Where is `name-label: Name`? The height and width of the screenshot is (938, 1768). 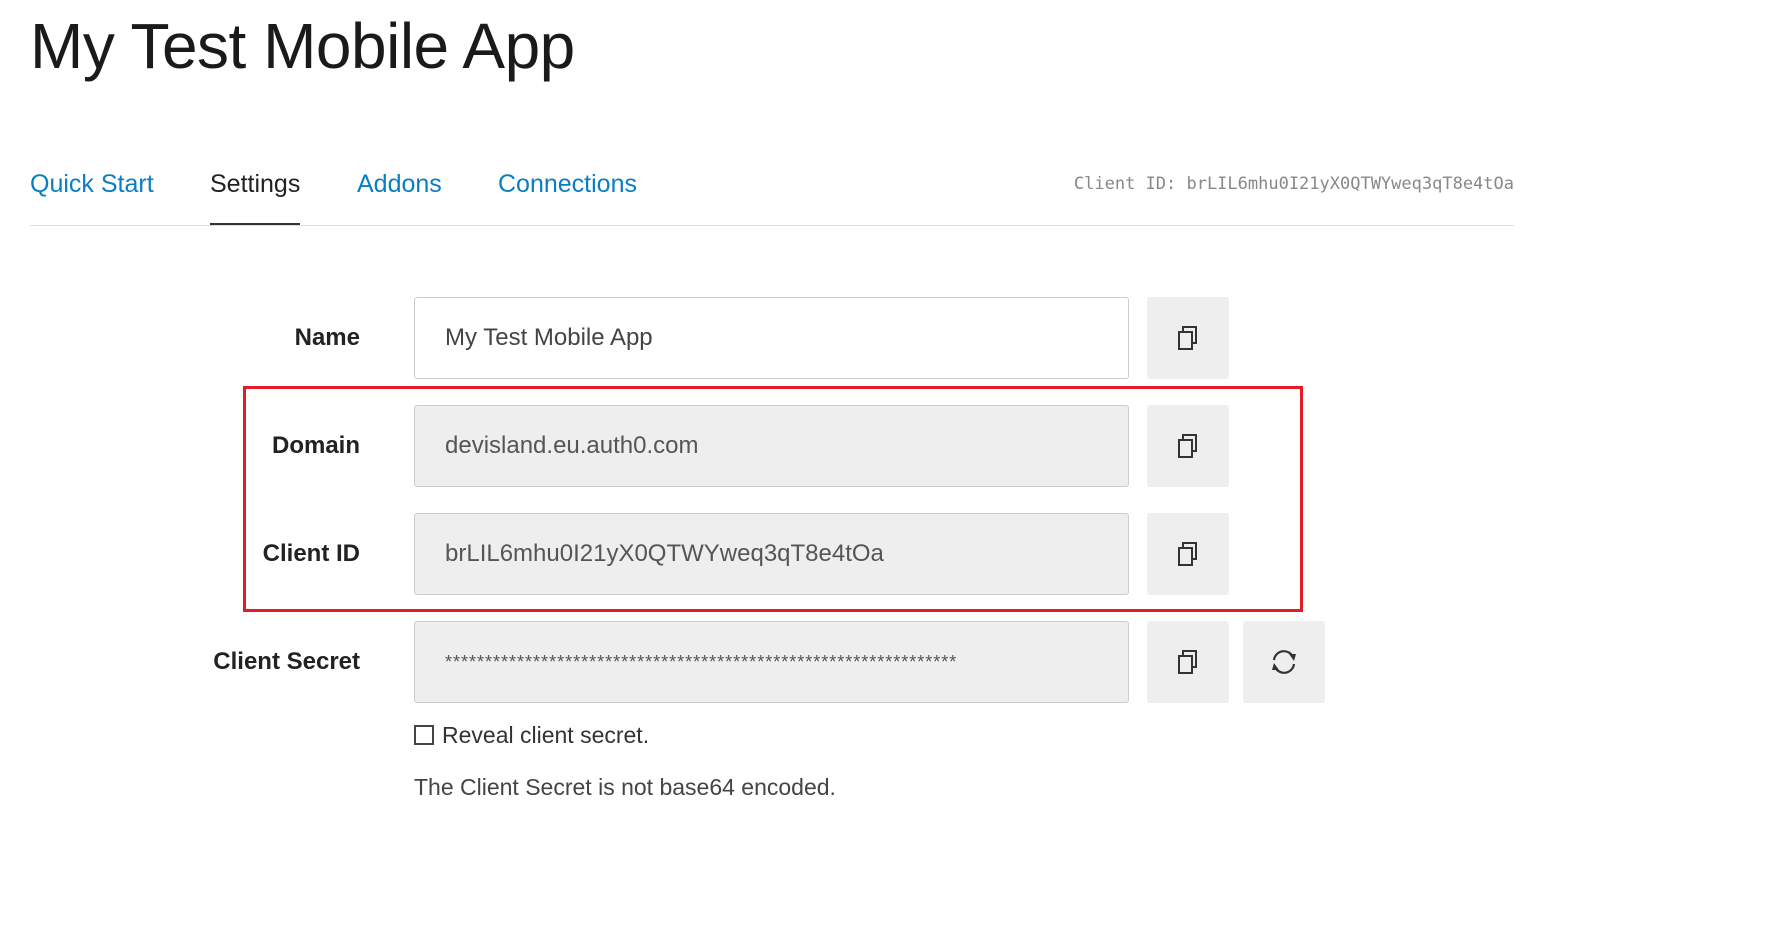
name-label: Name is located at coordinates (327, 337).